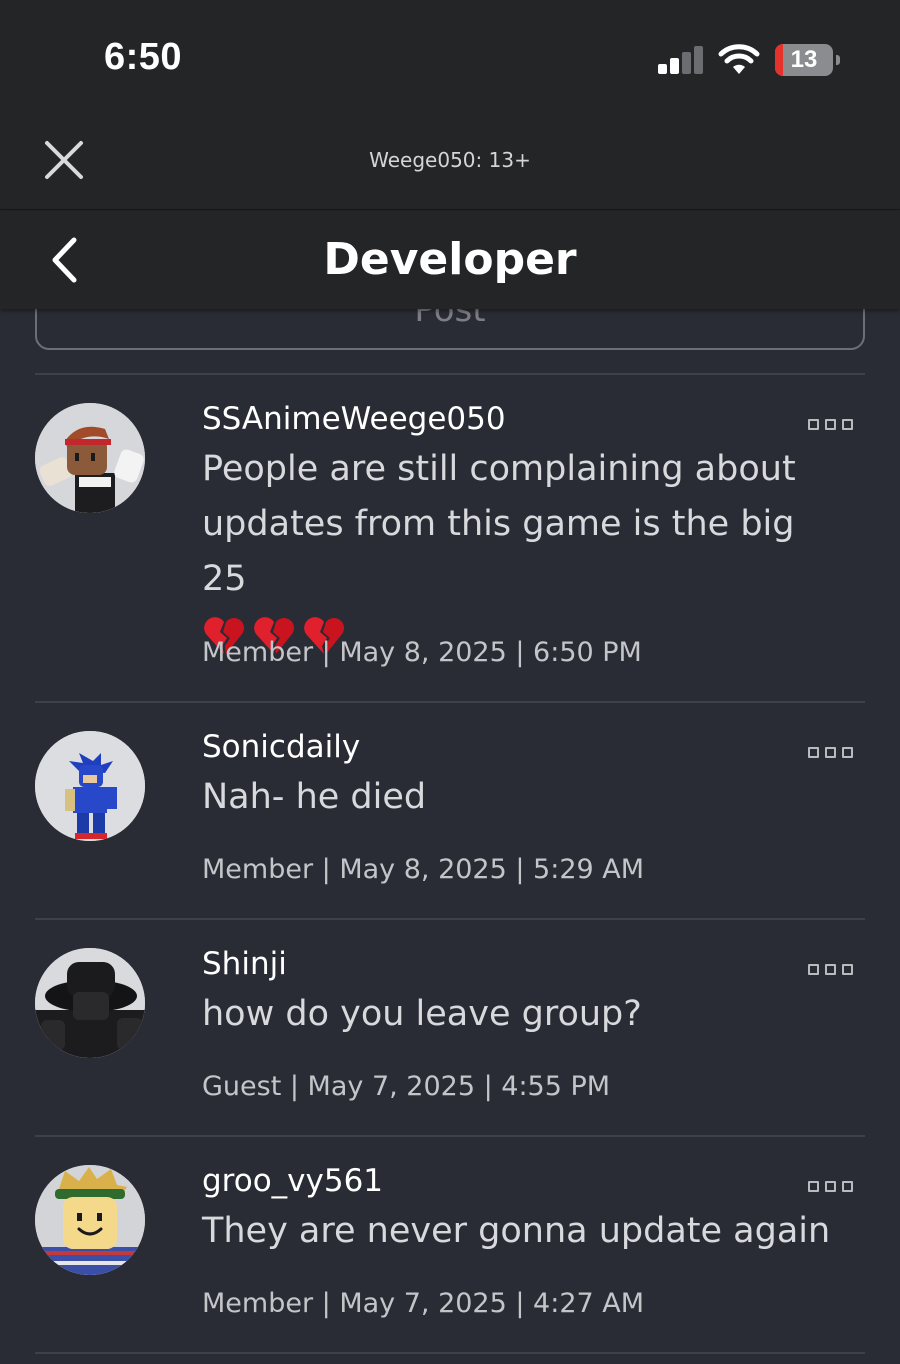 This screenshot has width=900, height=1364. What do you see at coordinates (354, 419) in the screenshot?
I see `comment-username: SSAnimeWeege050` at bounding box center [354, 419].